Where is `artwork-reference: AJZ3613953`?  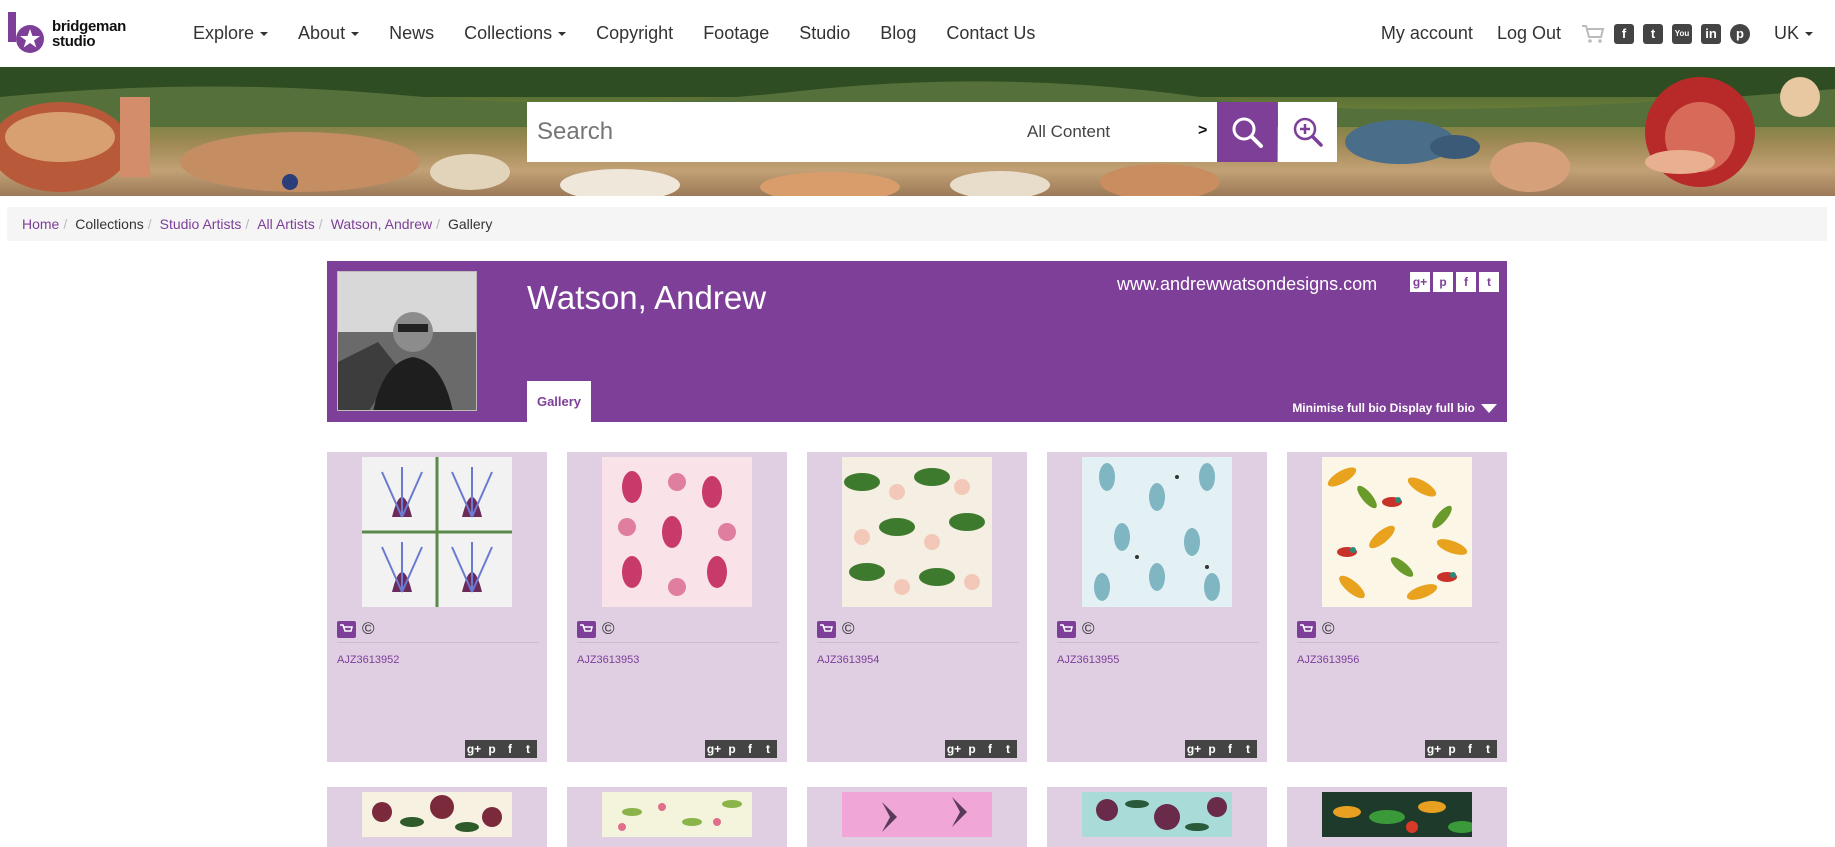 artwork-reference: AJZ3613953 is located at coordinates (608, 660).